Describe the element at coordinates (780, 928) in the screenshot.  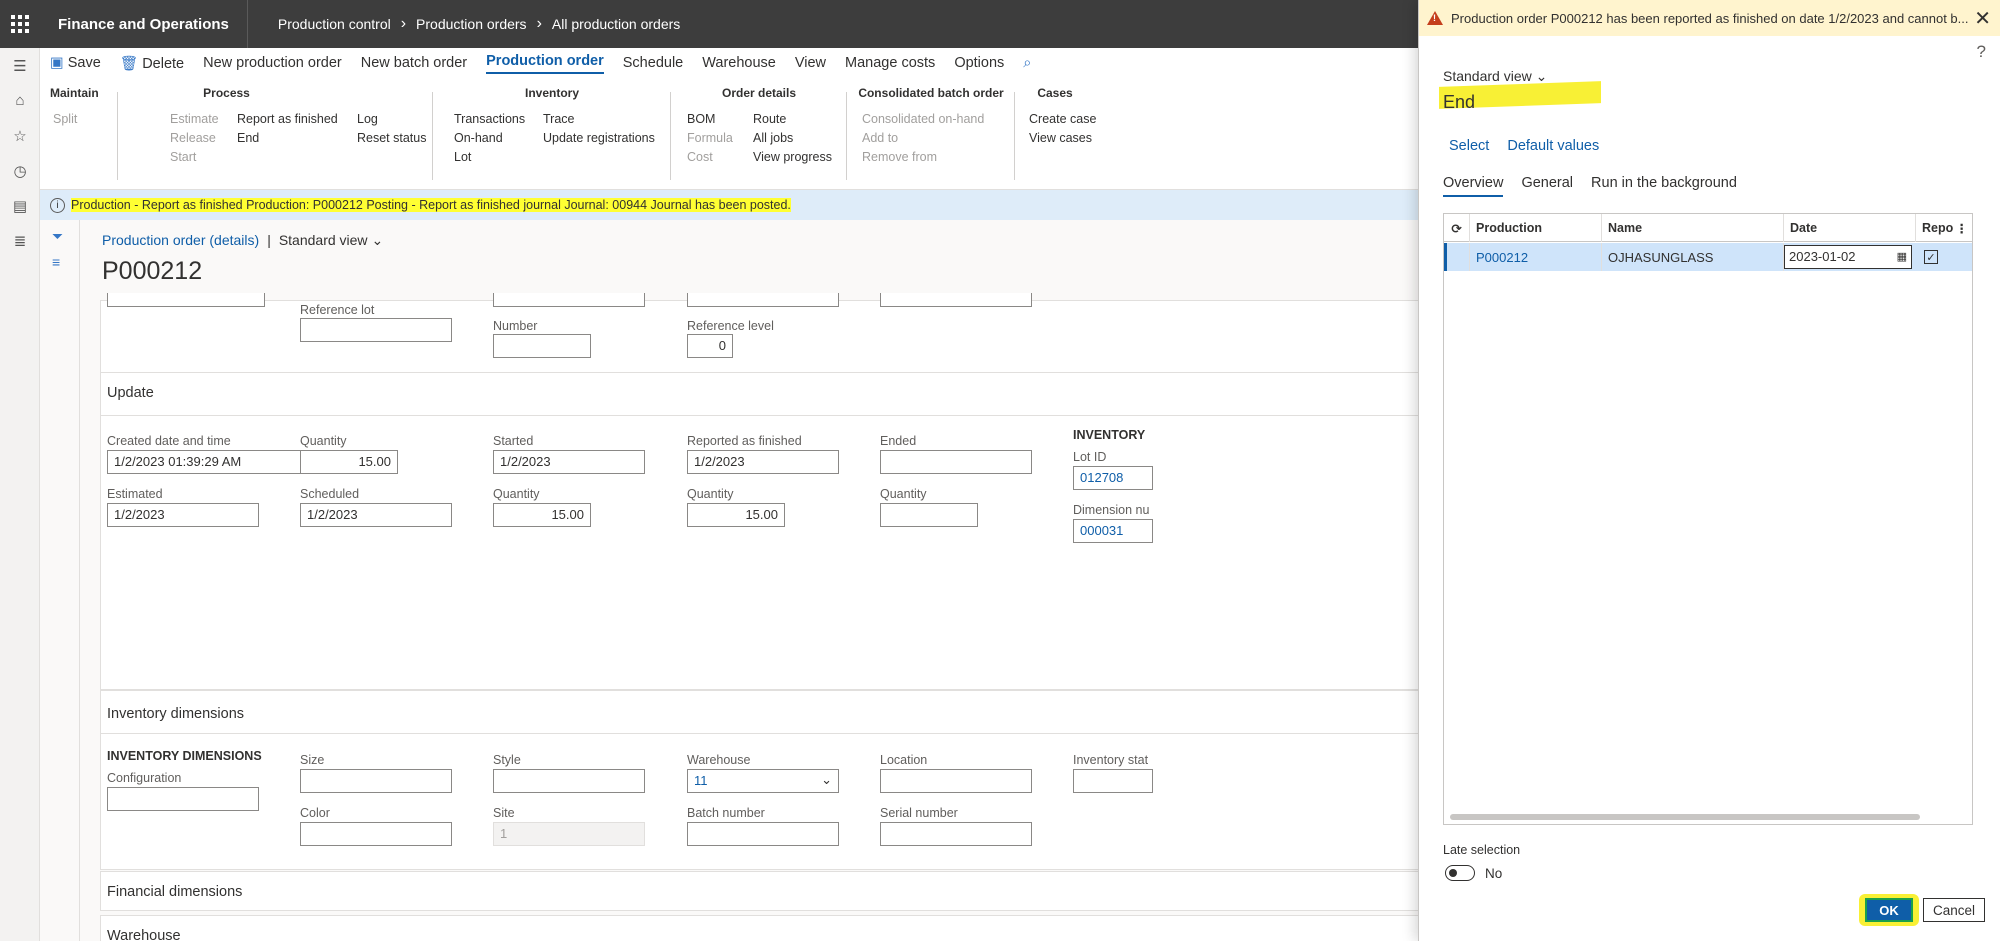
I see `warehouse-card: Warehouse` at that location.